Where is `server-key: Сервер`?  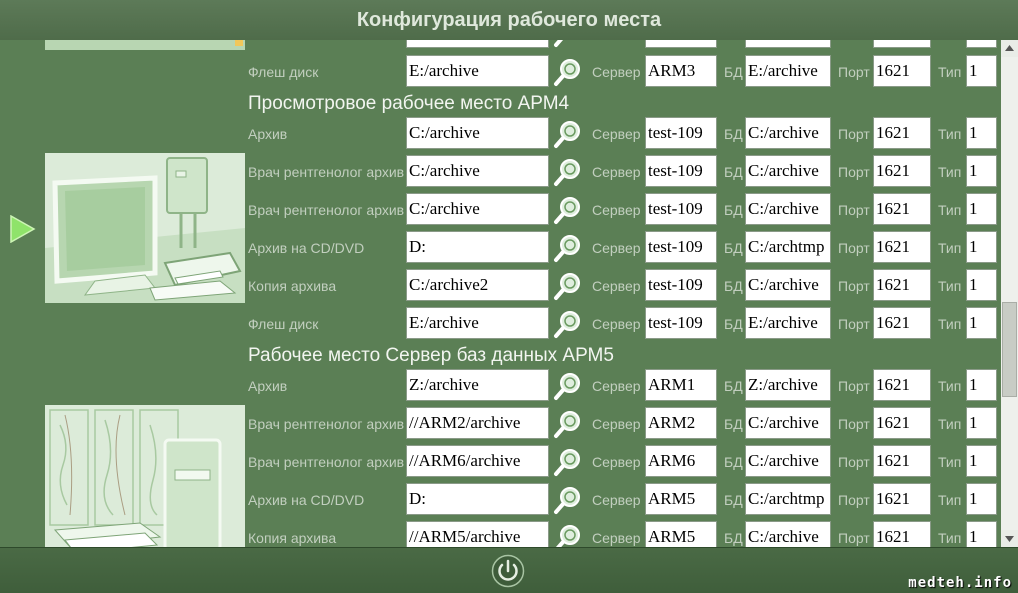 server-key: Сервер is located at coordinates (616, 172).